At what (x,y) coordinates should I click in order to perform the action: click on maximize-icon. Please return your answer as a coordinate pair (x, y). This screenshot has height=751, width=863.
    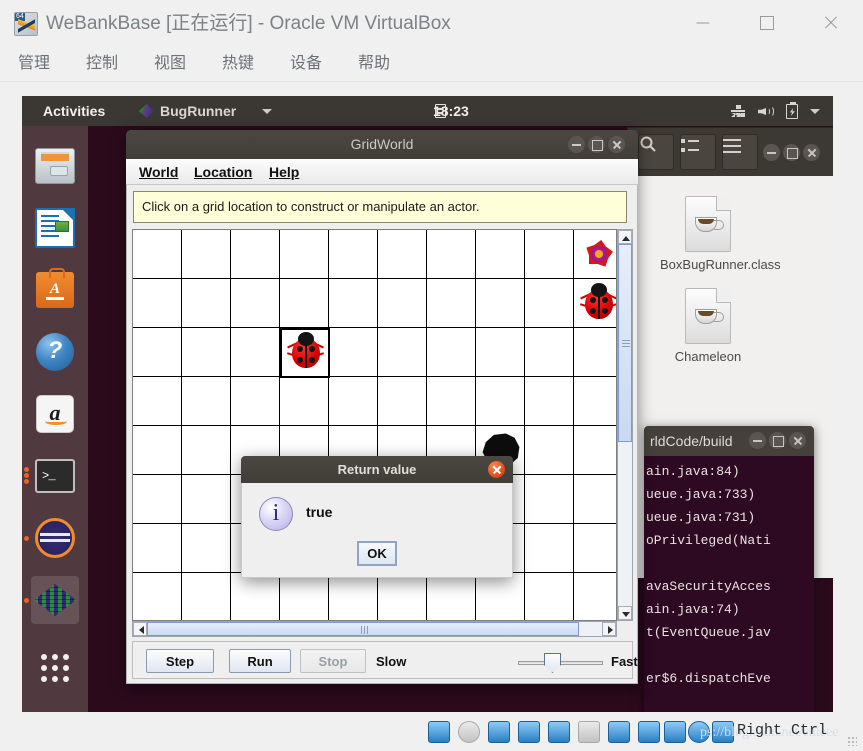
    Looking at the image, I should click on (767, 23).